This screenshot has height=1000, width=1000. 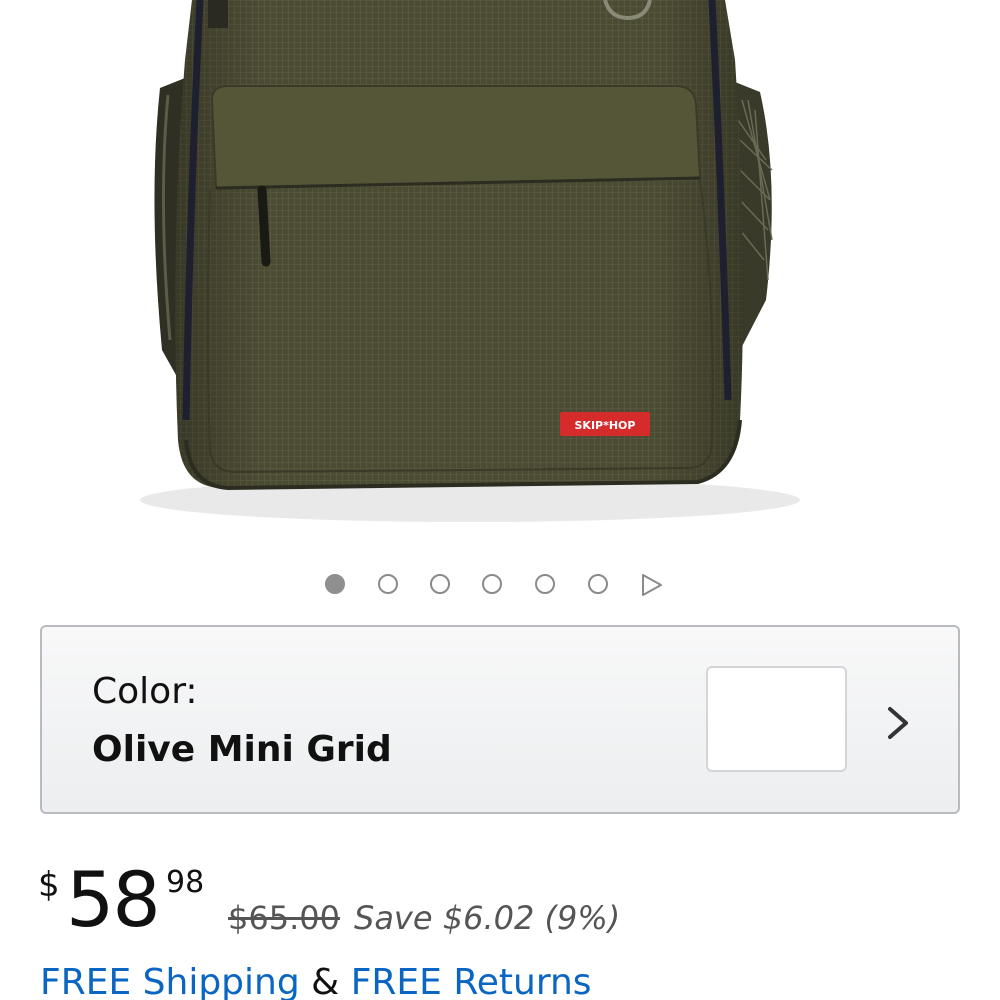 What do you see at coordinates (145, 691) in the screenshot?
I see `color-label: Color:` at bounding box center [145, 691].